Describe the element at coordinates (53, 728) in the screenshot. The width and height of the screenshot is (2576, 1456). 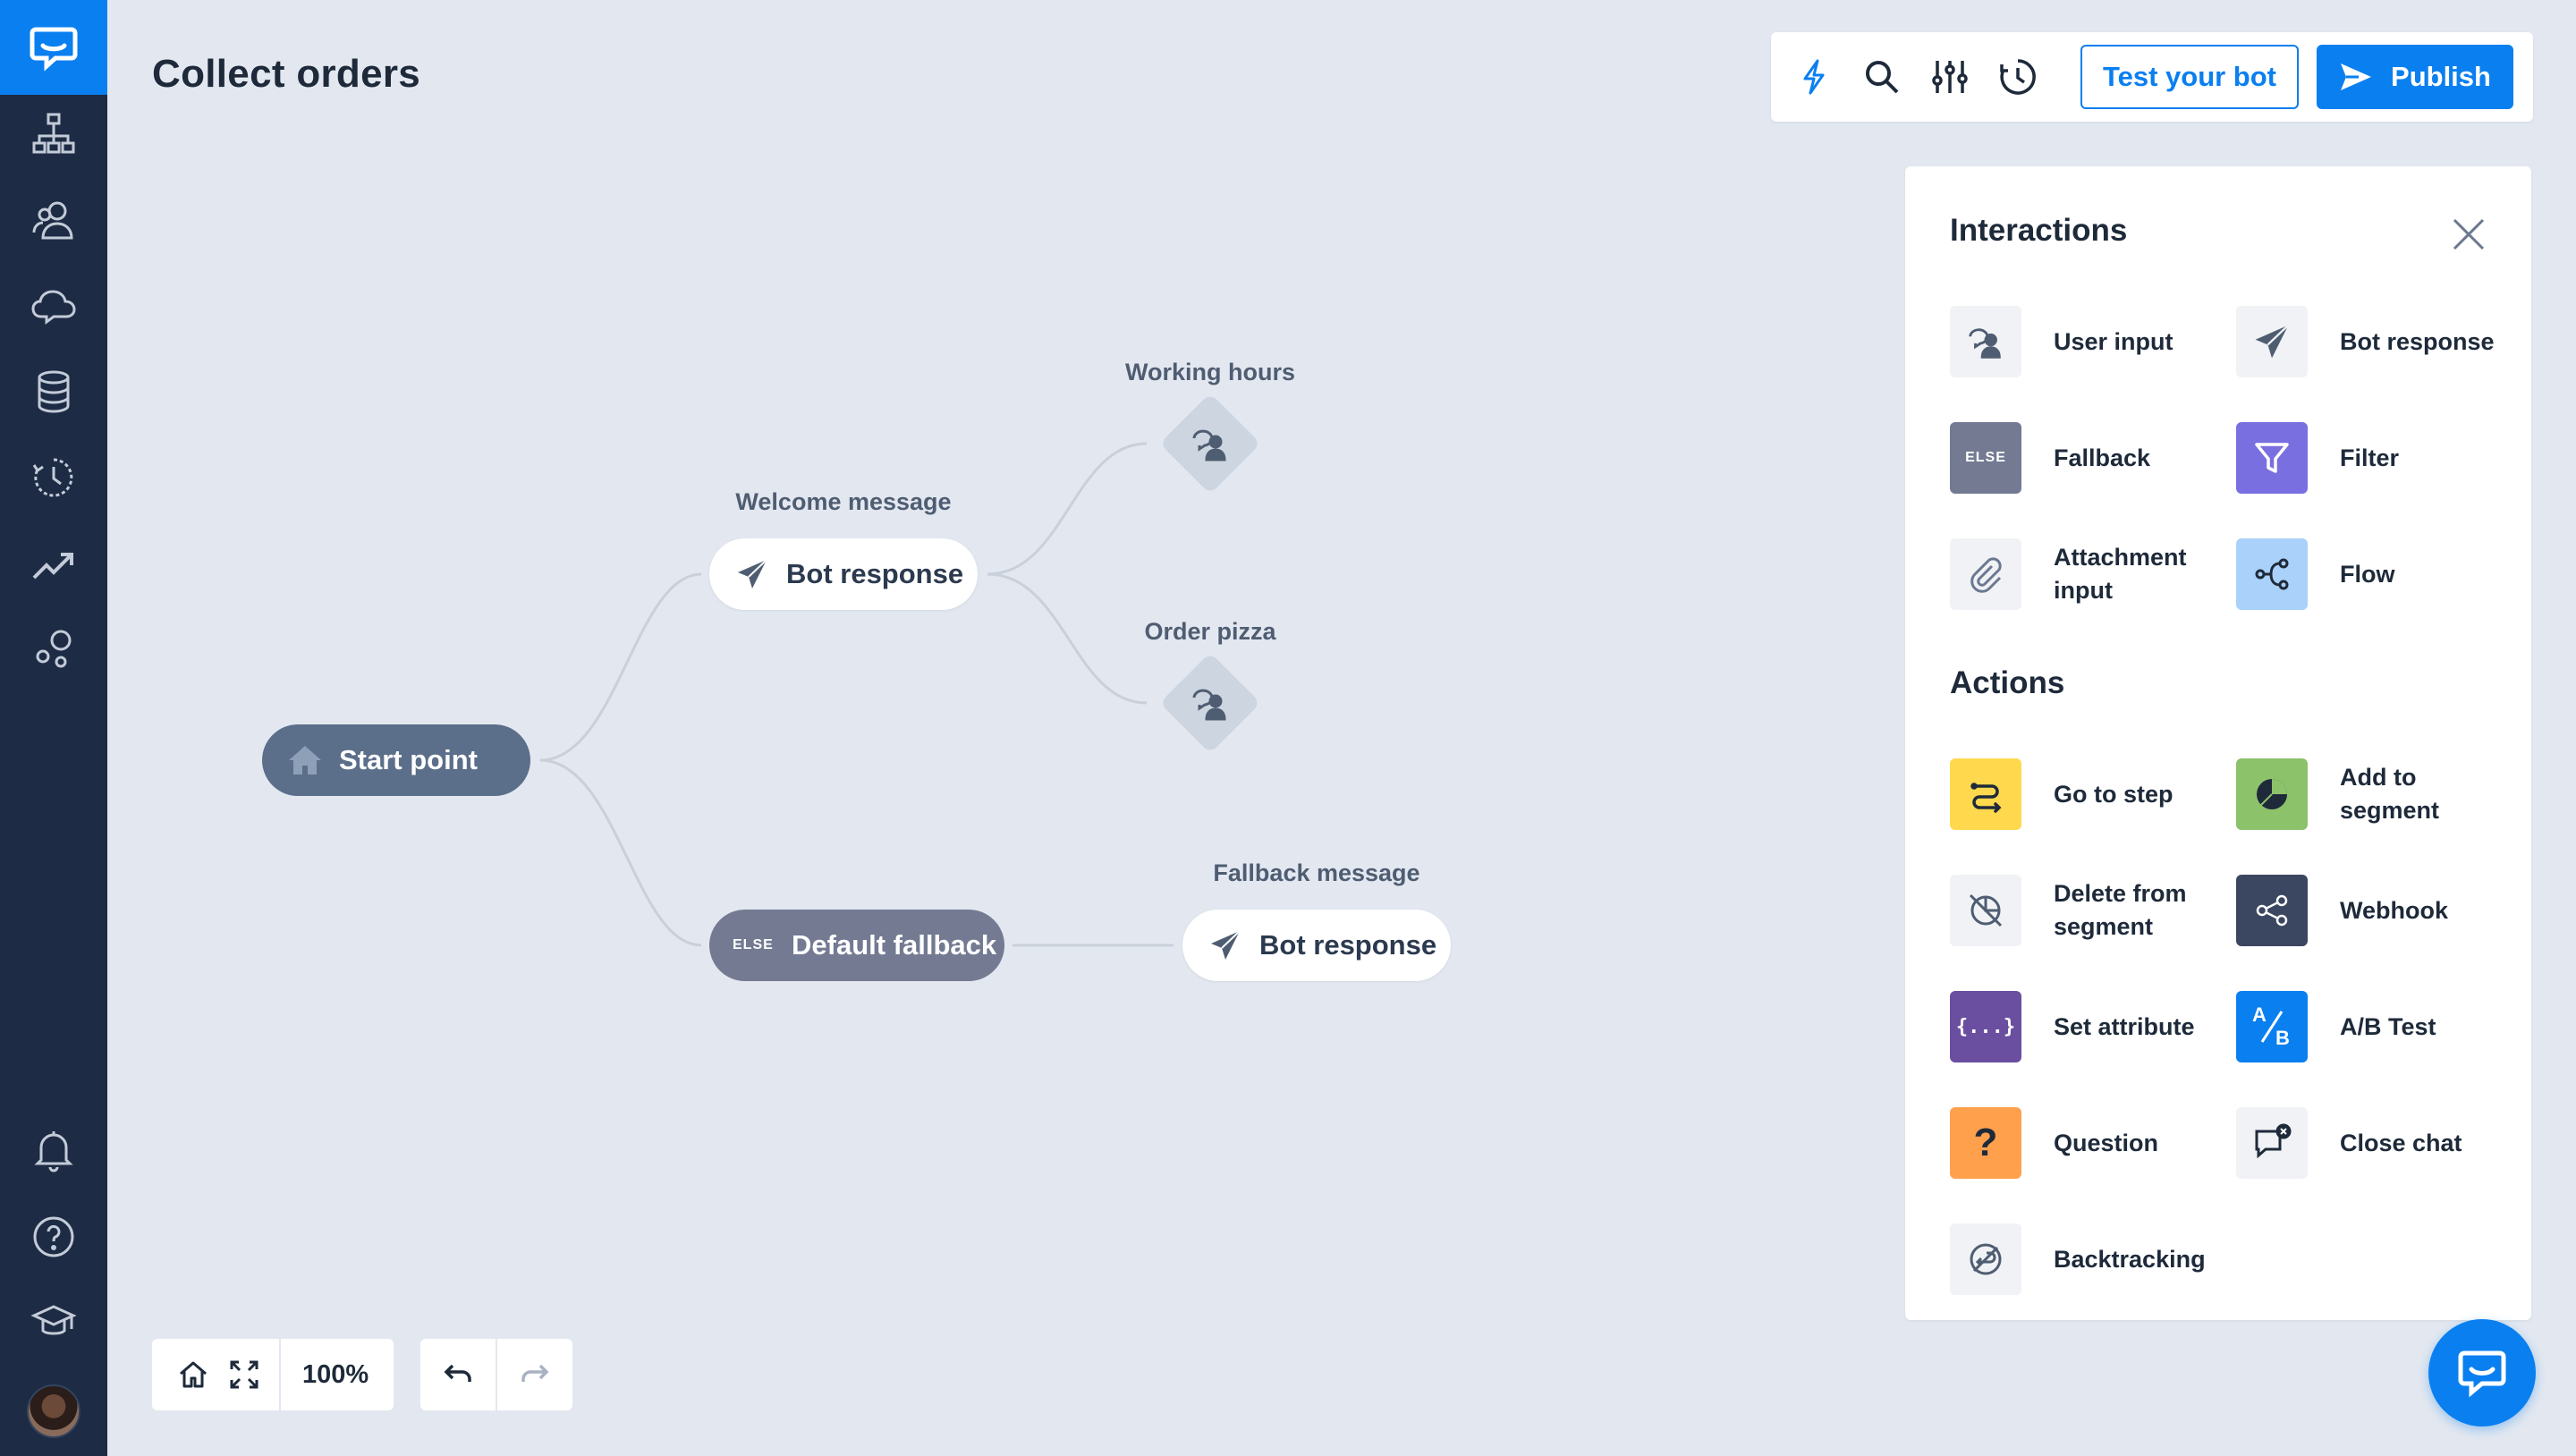
I see `sidebar` at that location.